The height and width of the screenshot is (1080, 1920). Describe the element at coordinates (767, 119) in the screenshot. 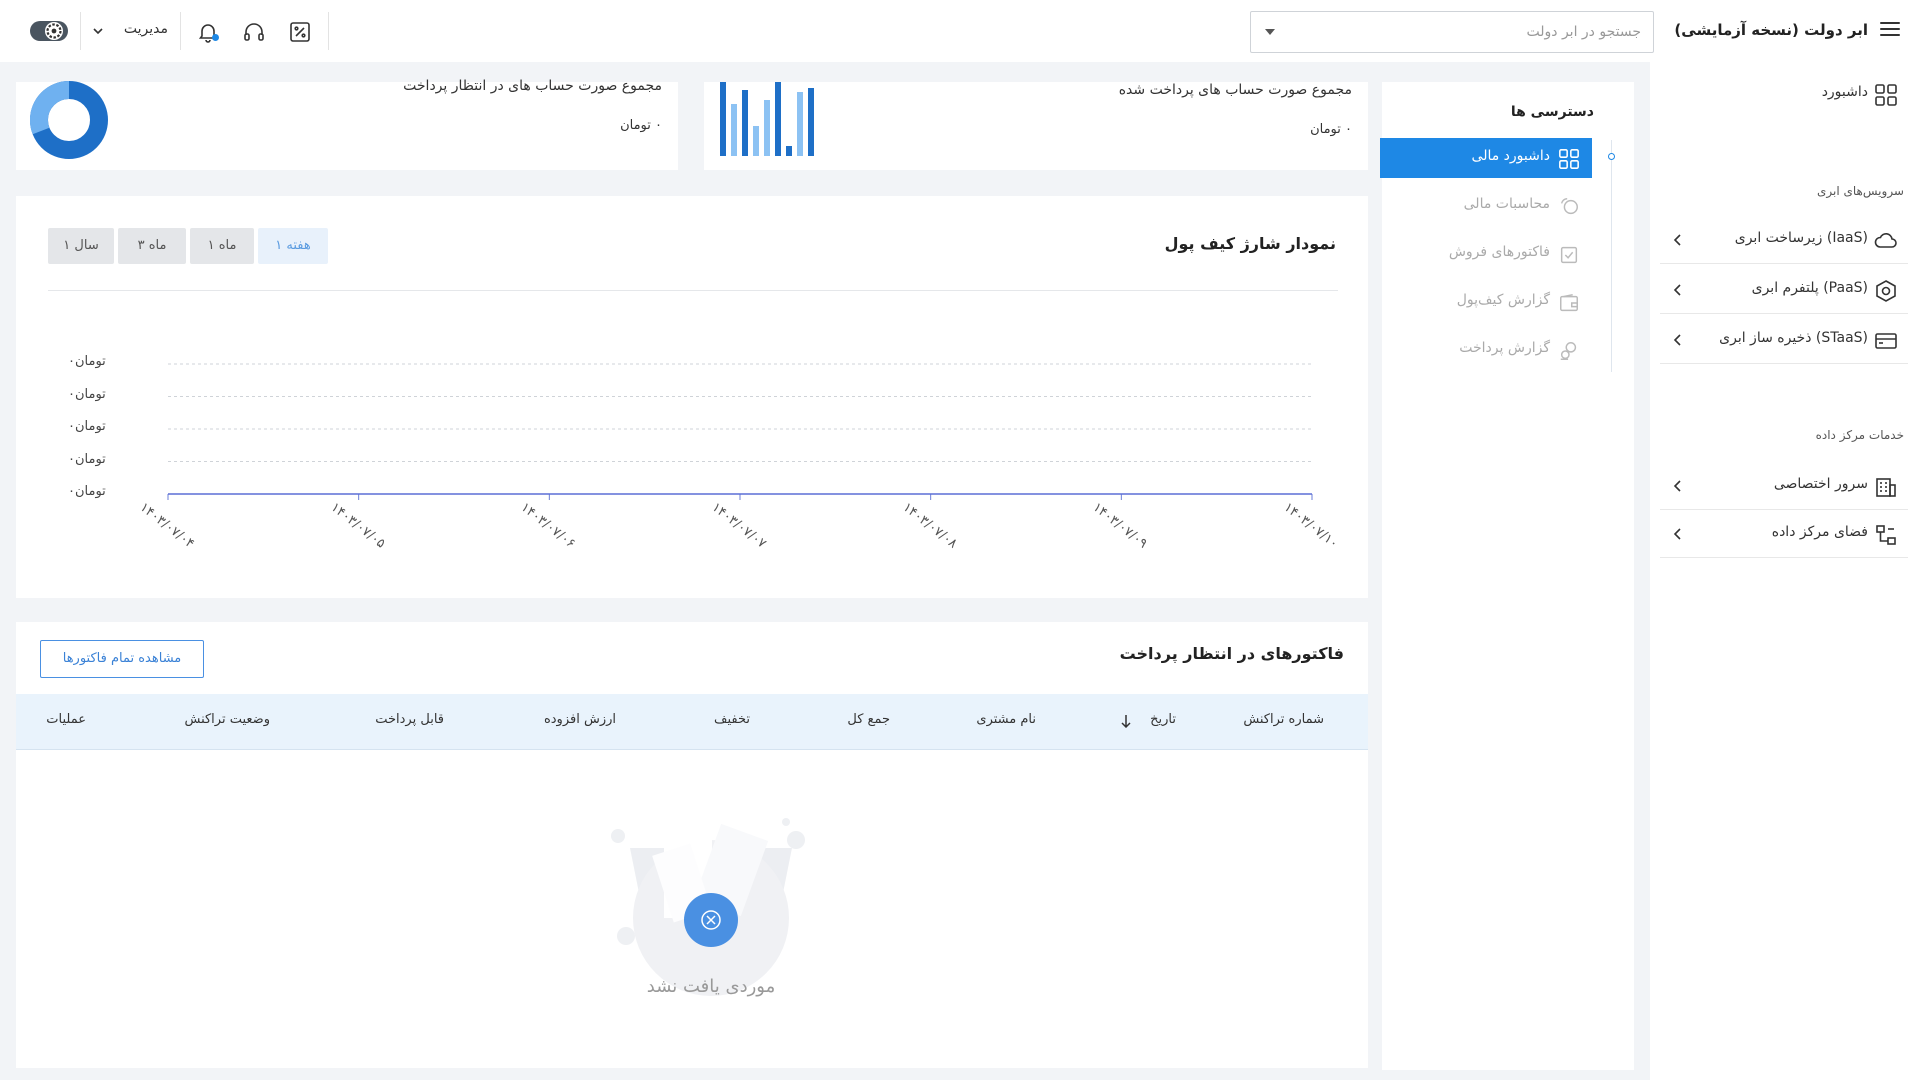

I see `paid-bar-chart-icon` at that location.